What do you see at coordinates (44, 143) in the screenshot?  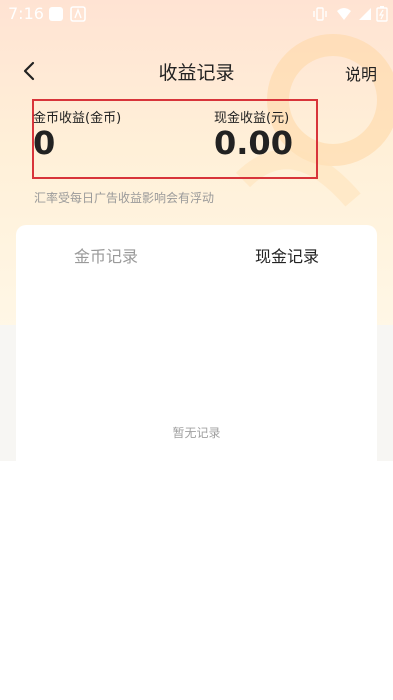 I see `coin-earnings-value: 0` at bounding box center [44, 143].